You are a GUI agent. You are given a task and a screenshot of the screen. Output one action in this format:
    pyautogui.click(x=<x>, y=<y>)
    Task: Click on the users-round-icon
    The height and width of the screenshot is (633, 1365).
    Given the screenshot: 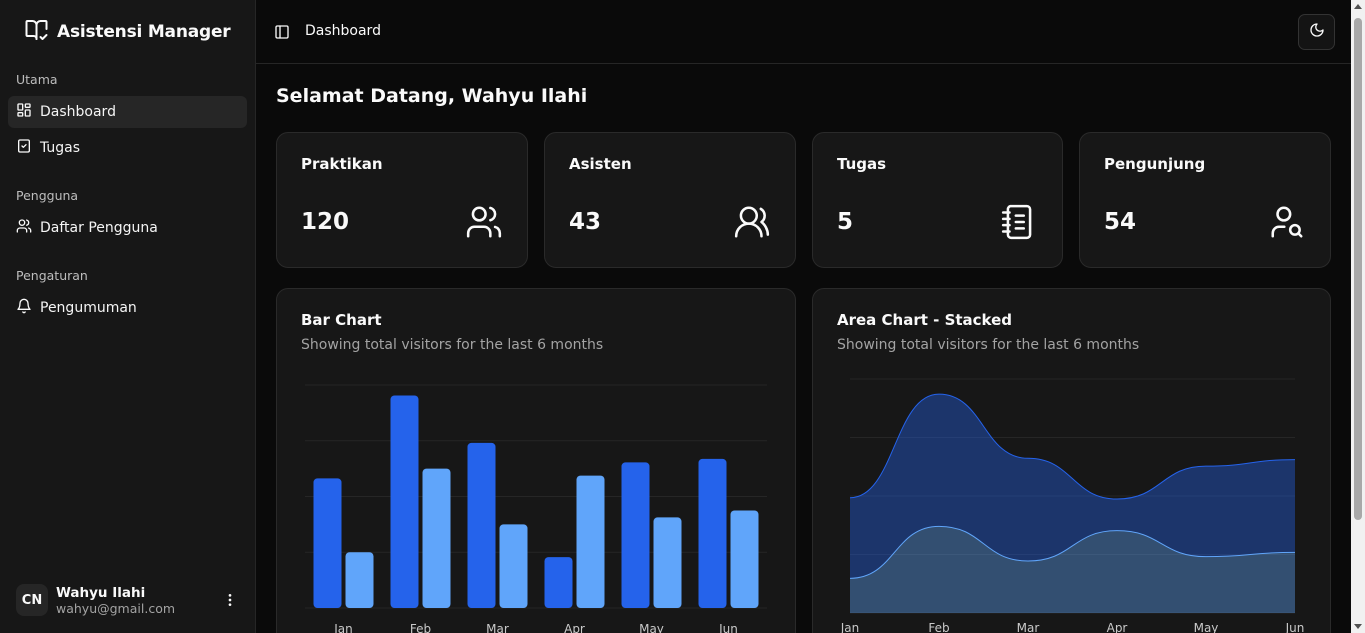 What is the action you would take?
    pyautogui.click(x=752, y=224)
    